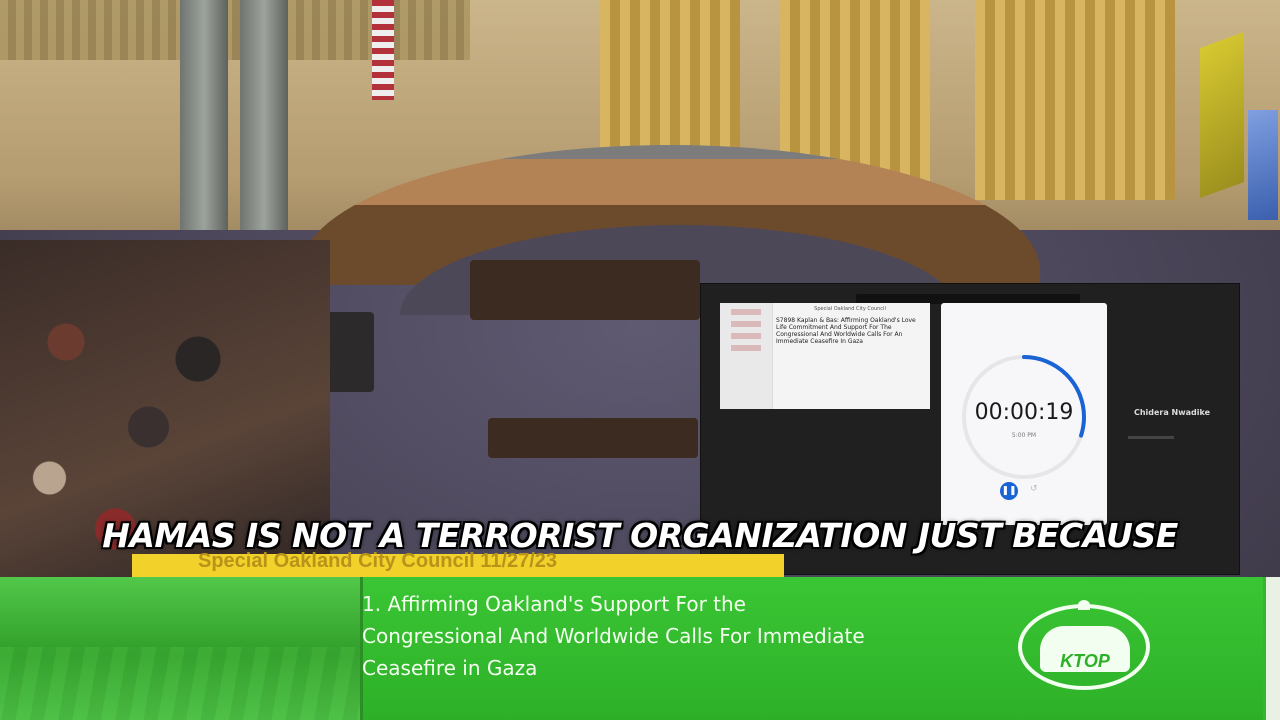 The height and width of the screenshot is (720, 1280). I want to click on lower-third-graphic, so click(180, 648).